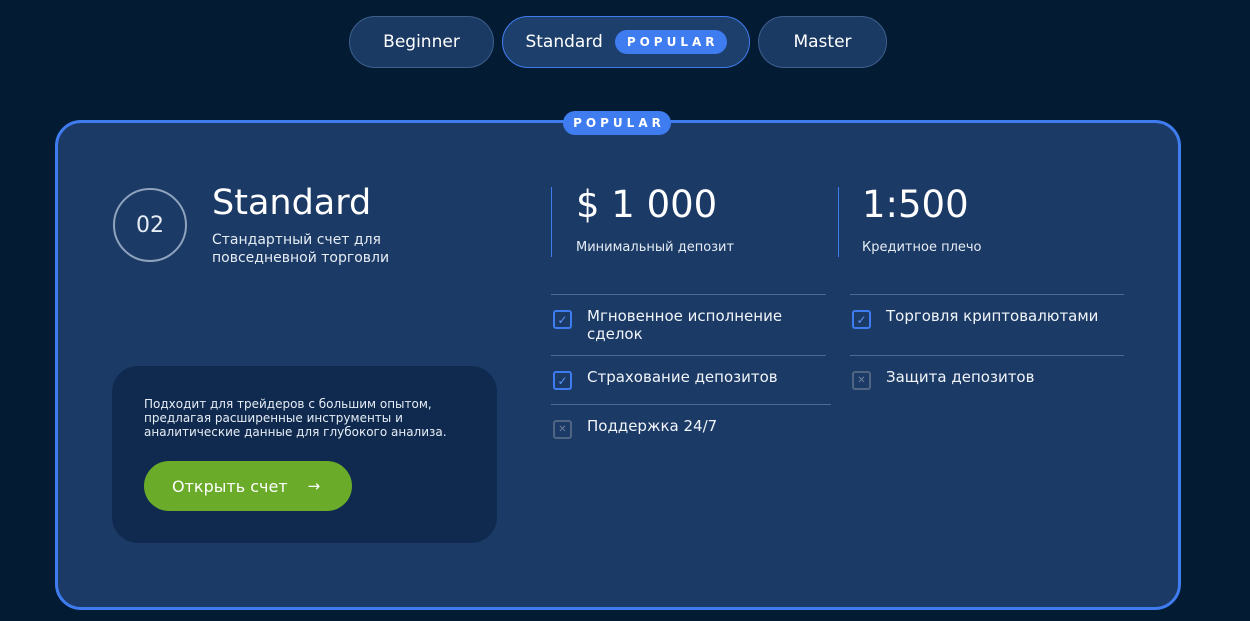  What do you see at coordinates (670, 42) in the screenshot?
I see `popular-badge: POPULAR` at bounding box center [670, 42].